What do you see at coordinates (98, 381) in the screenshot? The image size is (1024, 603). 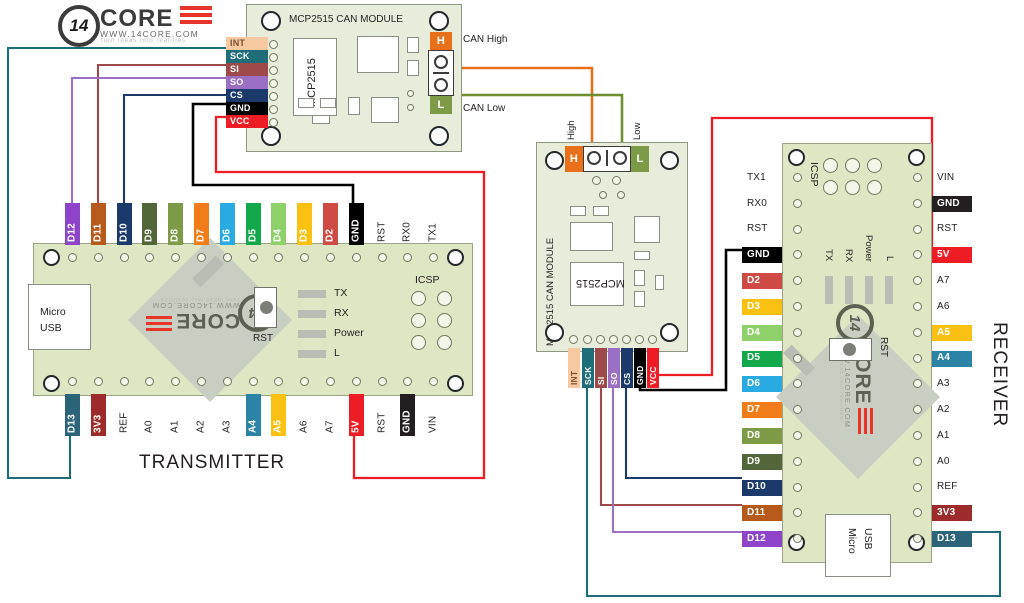 I see `tx-pin-hole-b-3v3` at bounding box center [98, 381].